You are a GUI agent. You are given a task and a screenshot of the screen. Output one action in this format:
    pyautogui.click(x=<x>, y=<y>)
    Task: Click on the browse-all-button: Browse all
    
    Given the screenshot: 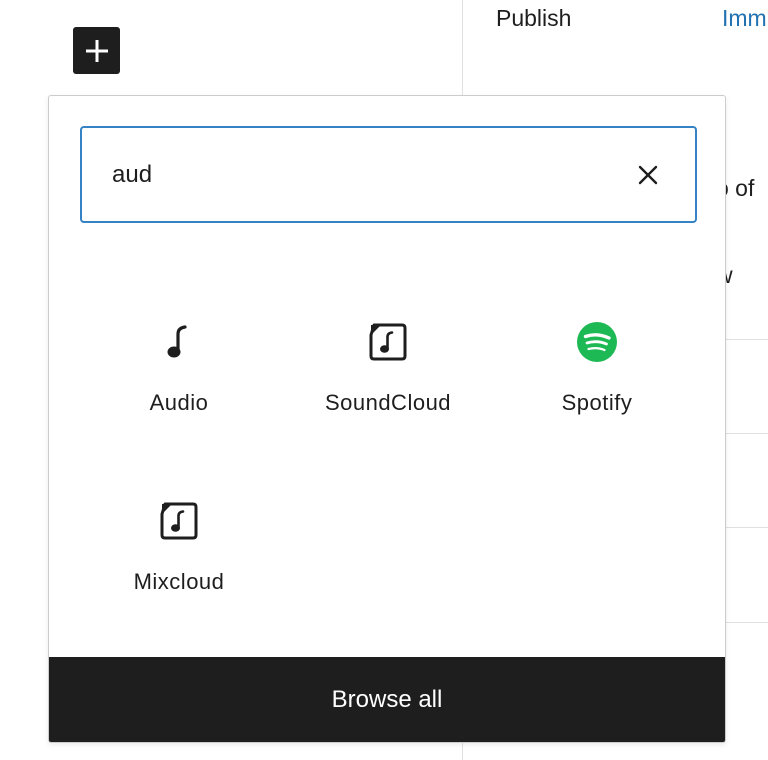 What is the action you would take?
    pyautogui.click(x=387, y=699)
    